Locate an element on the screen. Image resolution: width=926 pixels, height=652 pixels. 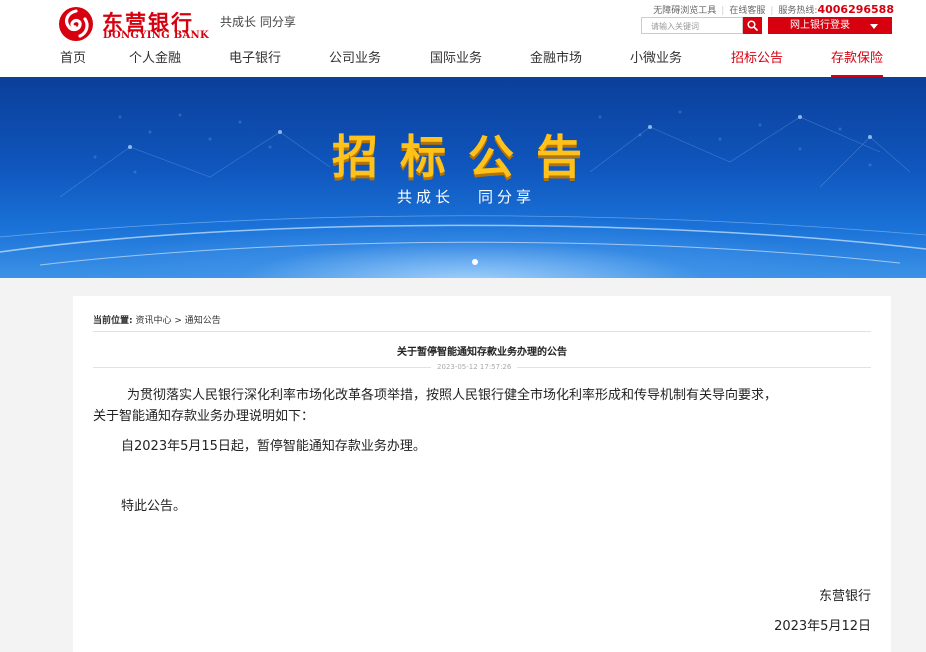
article-signer: 东营银行 is located at coordinates (844, 596).